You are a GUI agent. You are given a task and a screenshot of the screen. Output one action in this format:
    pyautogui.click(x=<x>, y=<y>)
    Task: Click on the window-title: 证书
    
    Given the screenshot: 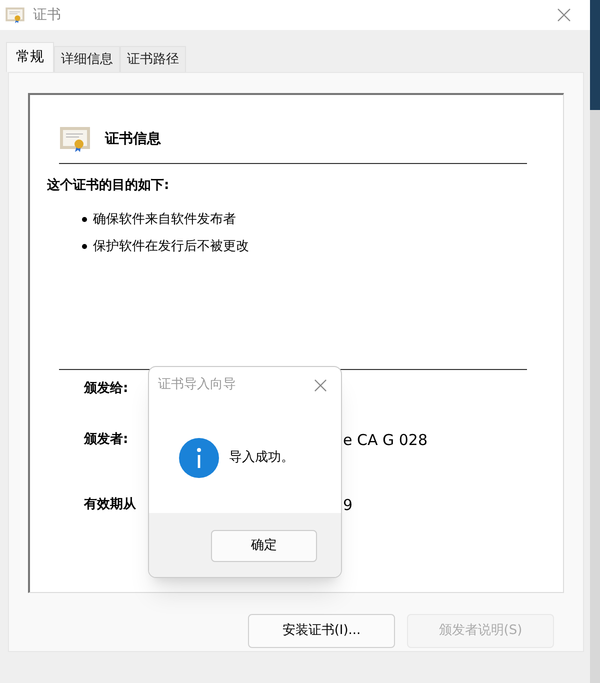 What is the action you would take?
    pyautogui.click(x=47, y=15)
    